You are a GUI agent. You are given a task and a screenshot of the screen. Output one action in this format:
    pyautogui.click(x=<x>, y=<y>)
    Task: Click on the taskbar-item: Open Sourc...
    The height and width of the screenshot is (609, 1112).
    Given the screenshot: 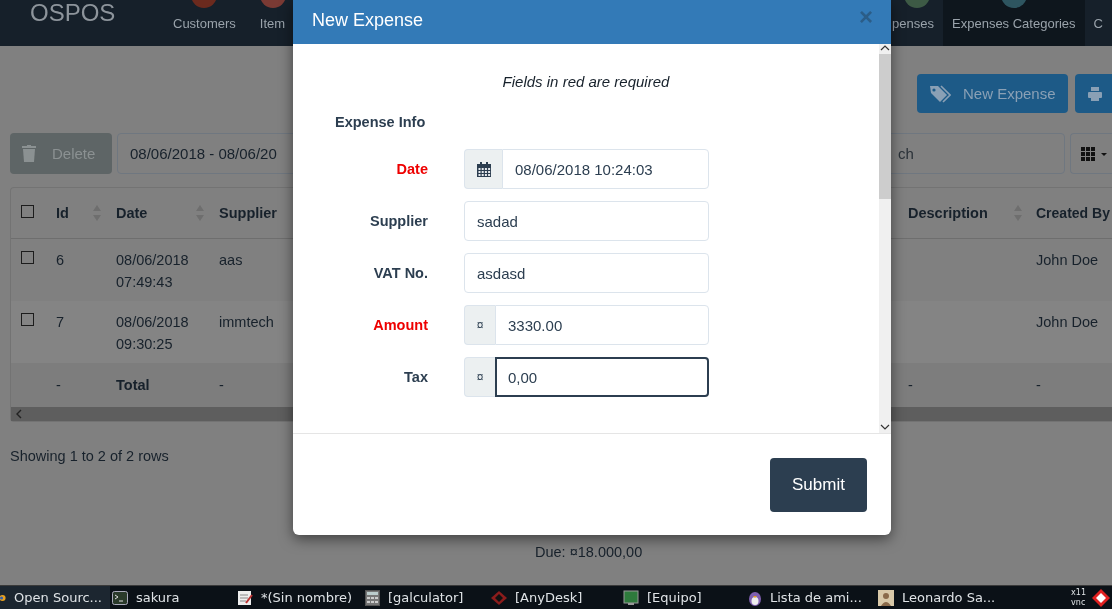 What is the action you would take?
    pyautogui.click(x=55, y=597)
    